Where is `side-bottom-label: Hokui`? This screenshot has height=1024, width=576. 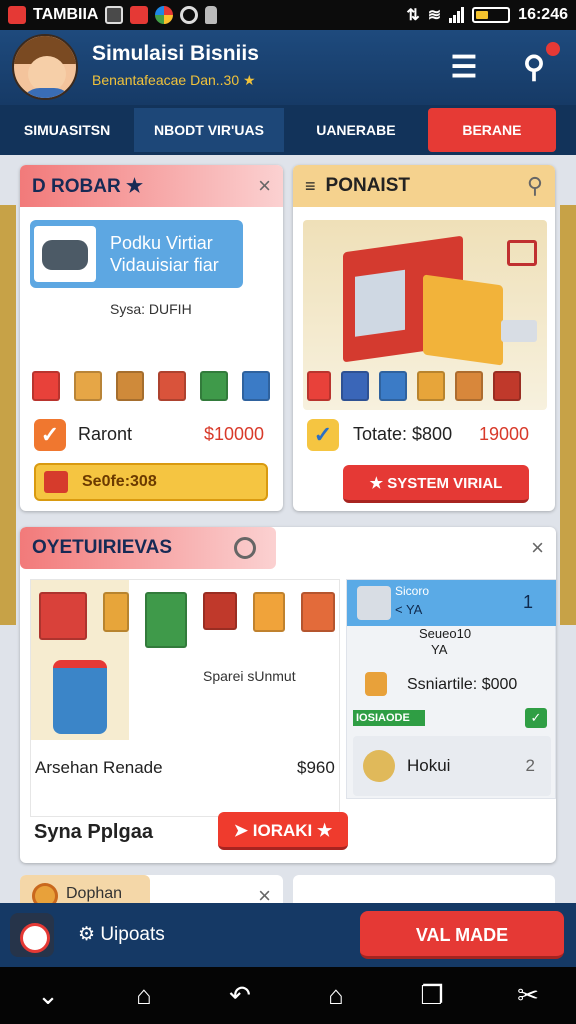
side-bottom-label: Hokui is located at coordinates (429, 765).